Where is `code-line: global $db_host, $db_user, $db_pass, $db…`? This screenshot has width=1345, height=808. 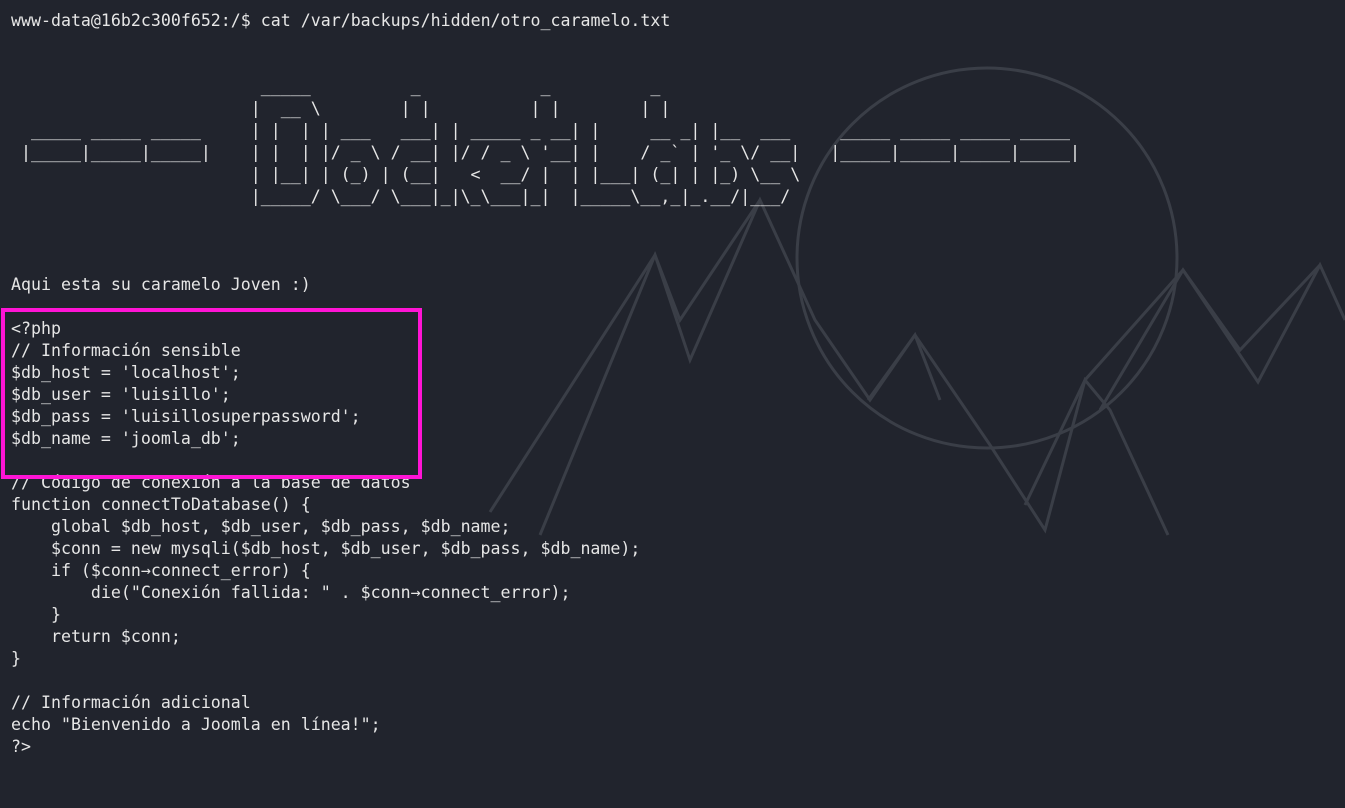 code-line: global $db_host, $db_user, $db_pass, $db… is located at coordinates (261, 526).